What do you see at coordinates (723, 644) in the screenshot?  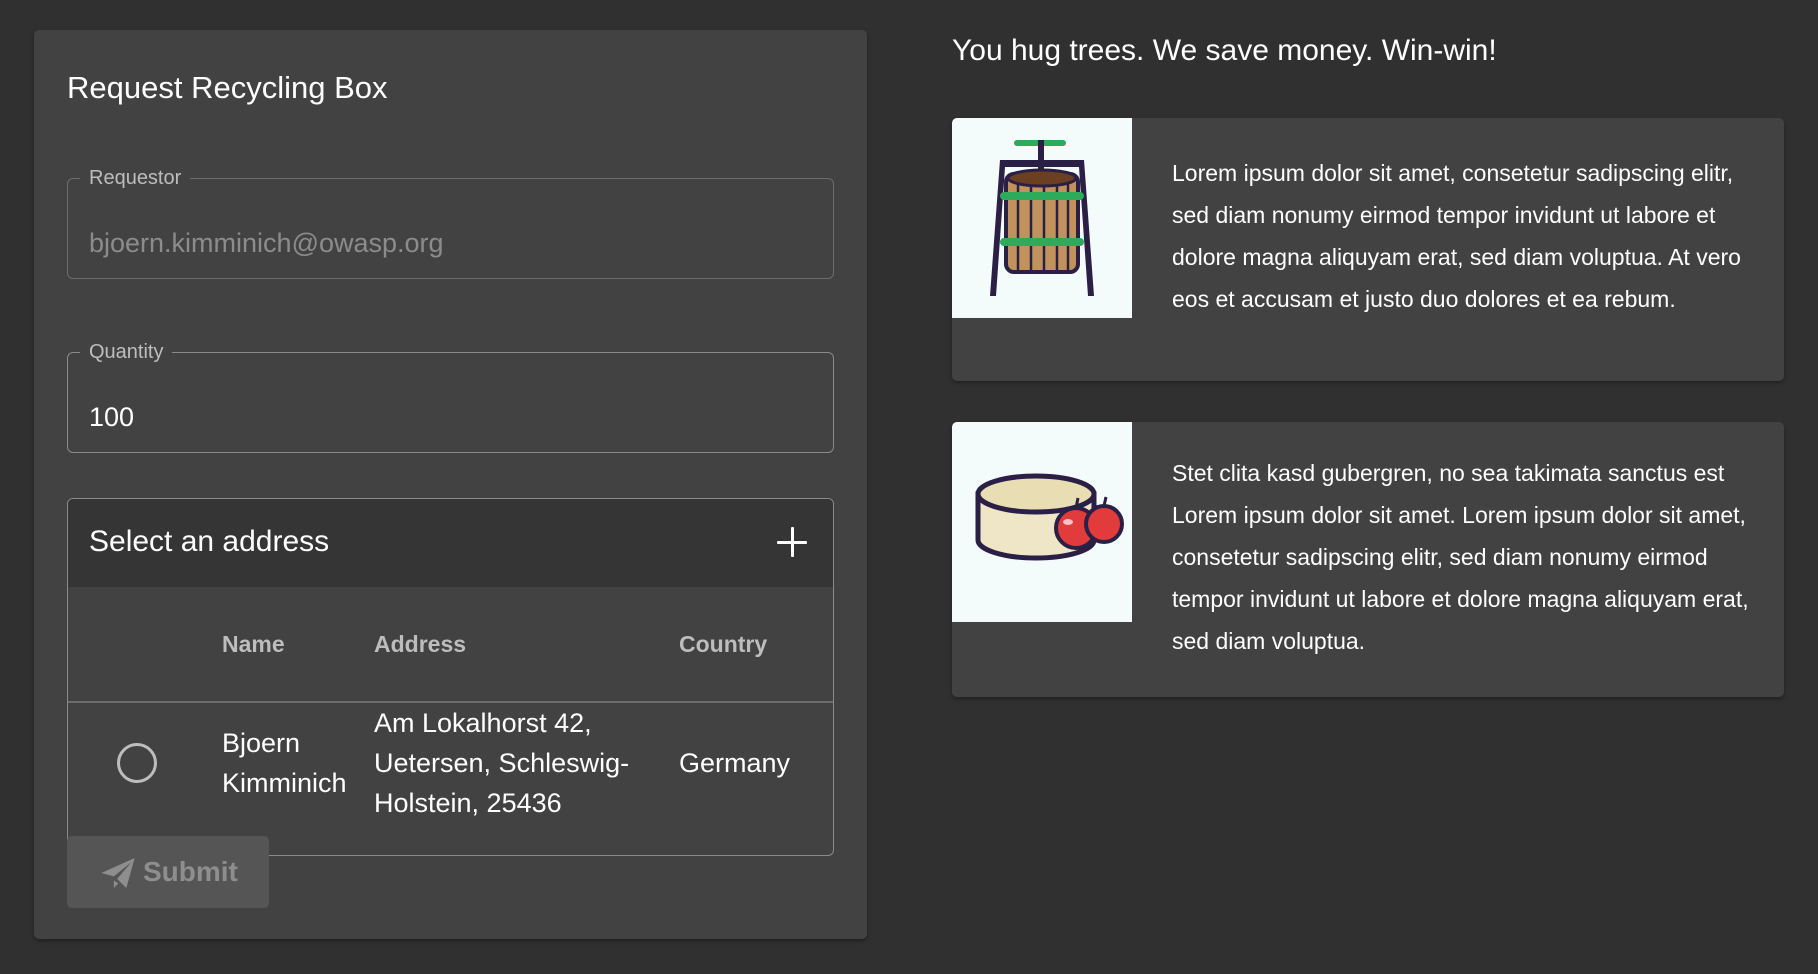 I see `column-header-country: Country` at bounding box center [723, 644].